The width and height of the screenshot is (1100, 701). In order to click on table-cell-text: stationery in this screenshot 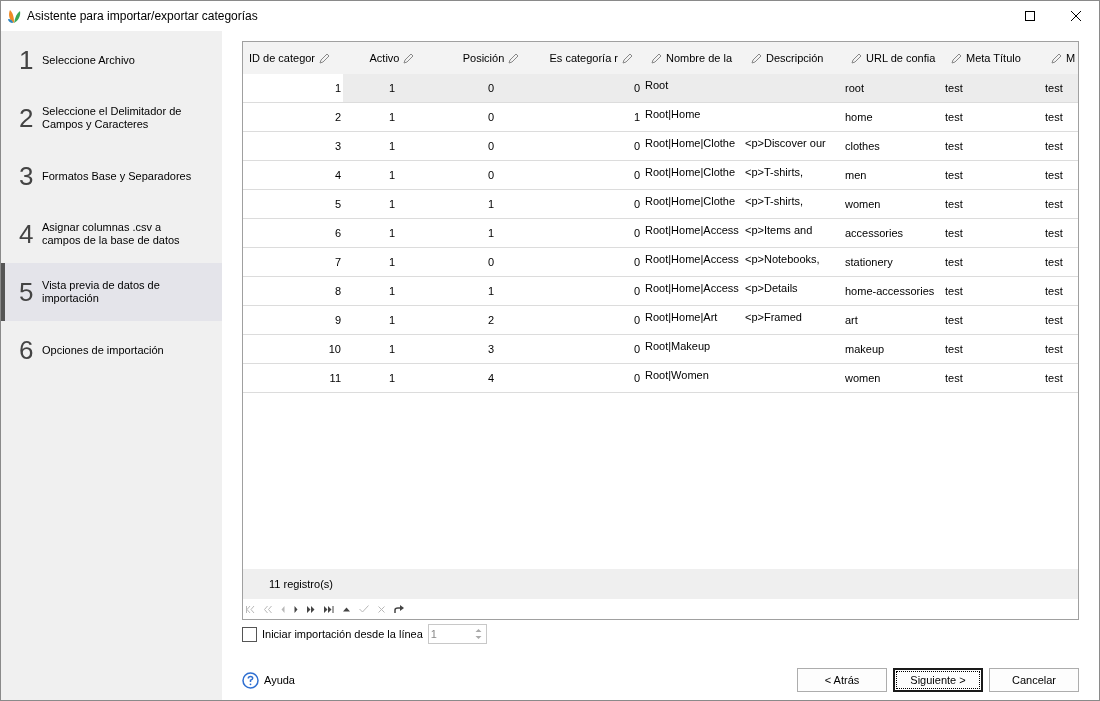, I will do `click(869, 262)`.